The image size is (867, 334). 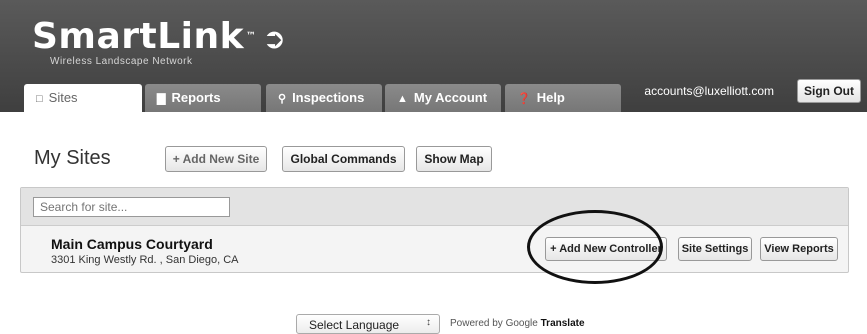 What do you see at coordinates (131, 207) in the screenshot?
I see `search-input` at bounding box center [131, 207].